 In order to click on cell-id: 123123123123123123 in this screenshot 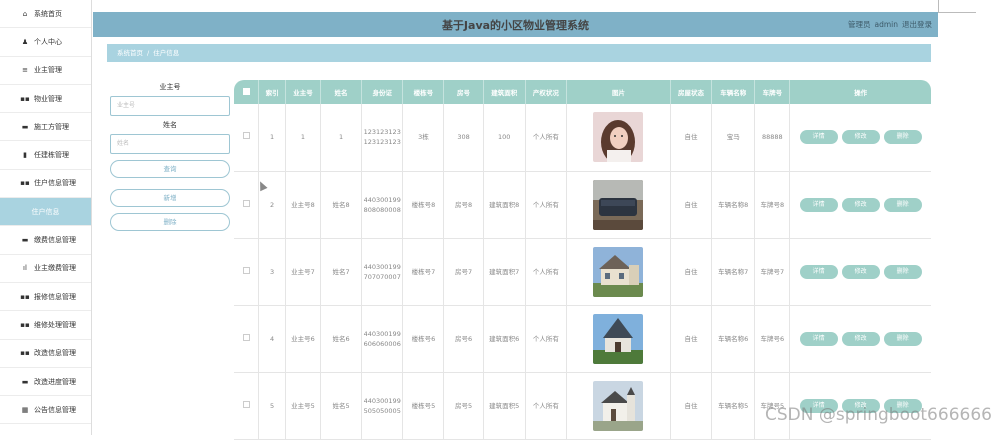, I will do `click(382, 138)`.